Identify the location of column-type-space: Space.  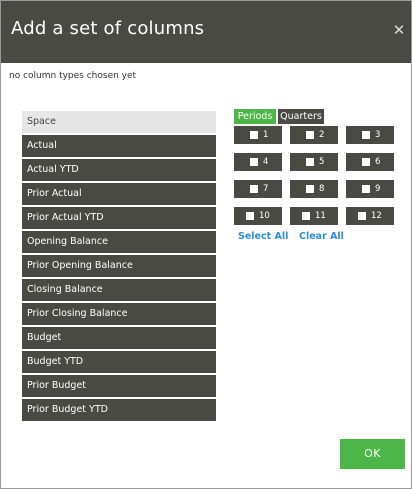
(119, 122).